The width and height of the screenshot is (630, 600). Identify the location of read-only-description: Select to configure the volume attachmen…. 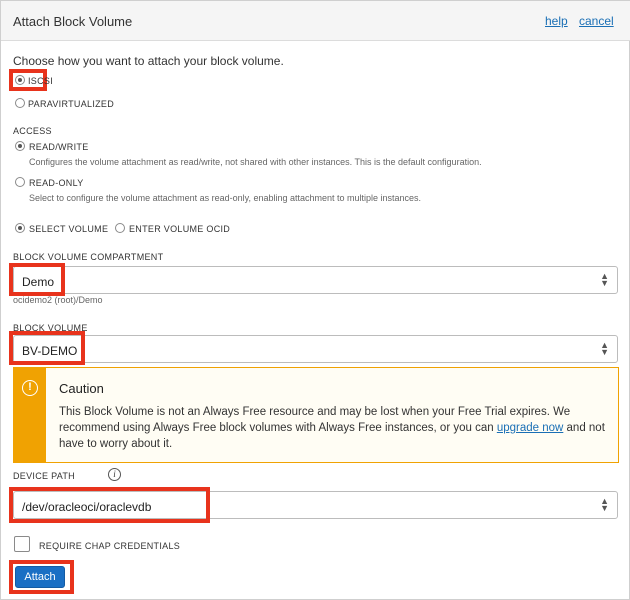
(225, 198).